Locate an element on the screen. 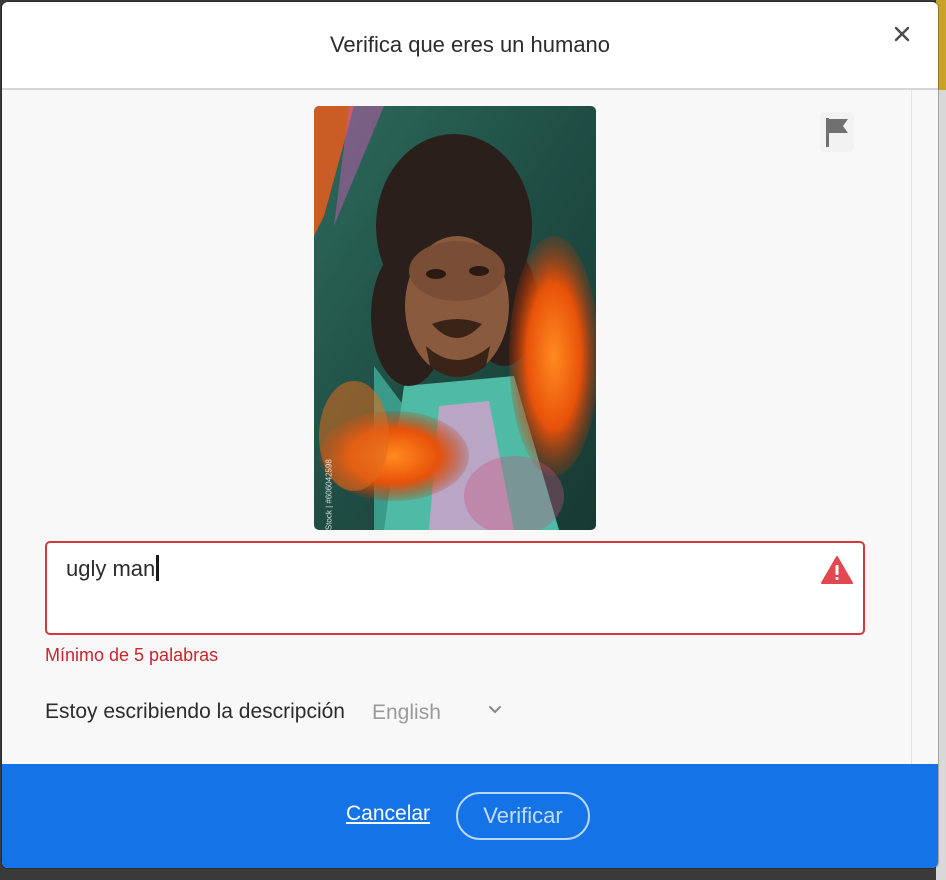  language-selected-value: English is located at coordinates (406, 712).